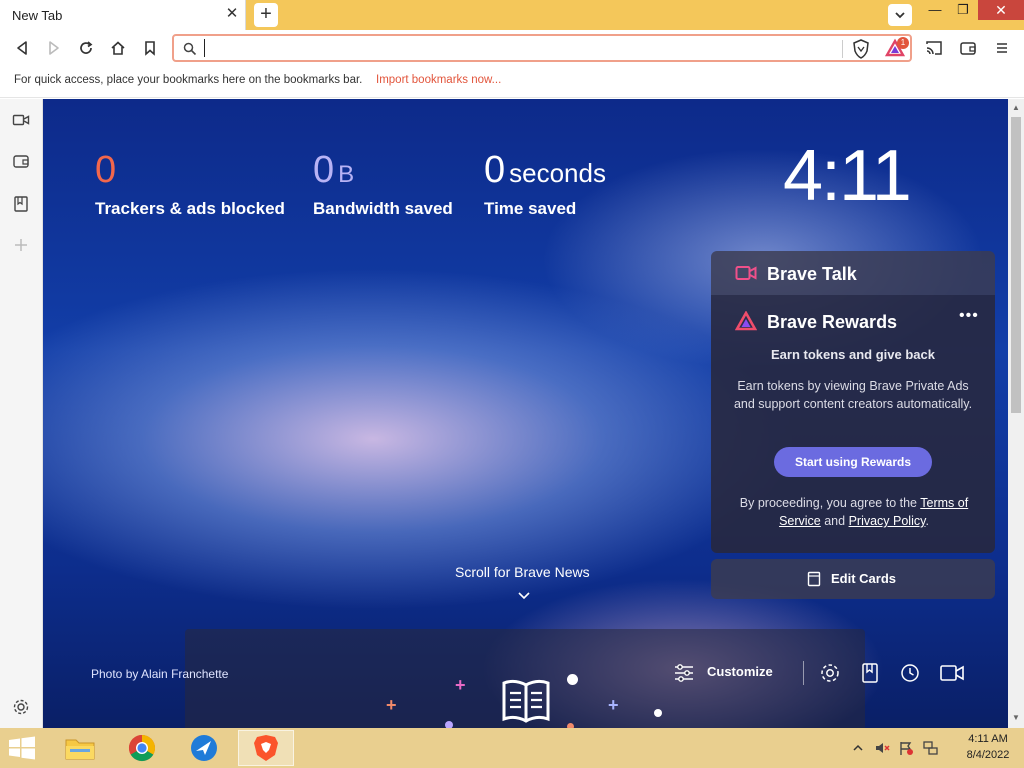 This screenshot has height=768, width=1024. I want to click on hamburger-menu-icon, so click(1002, 48).